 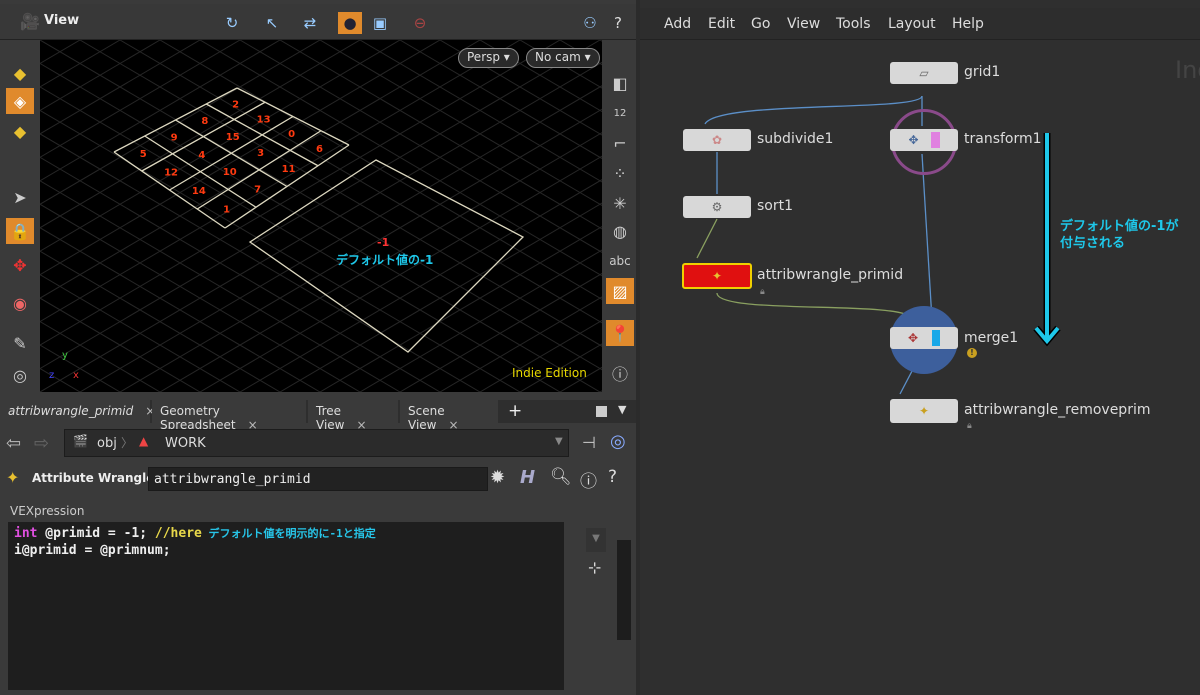 I want to click on points-icon: ⁘, so click(x=620, y=173).